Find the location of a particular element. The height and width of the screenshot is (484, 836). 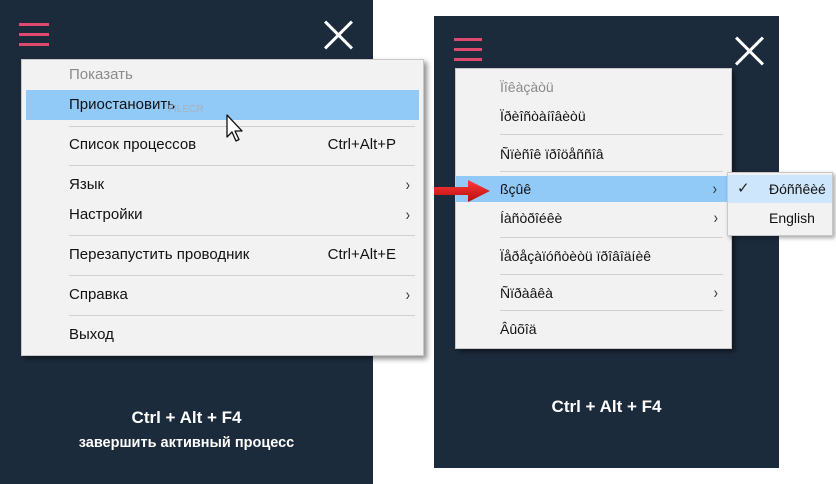

menu-item-label: Приостановить is located at coordinates (122, 104).